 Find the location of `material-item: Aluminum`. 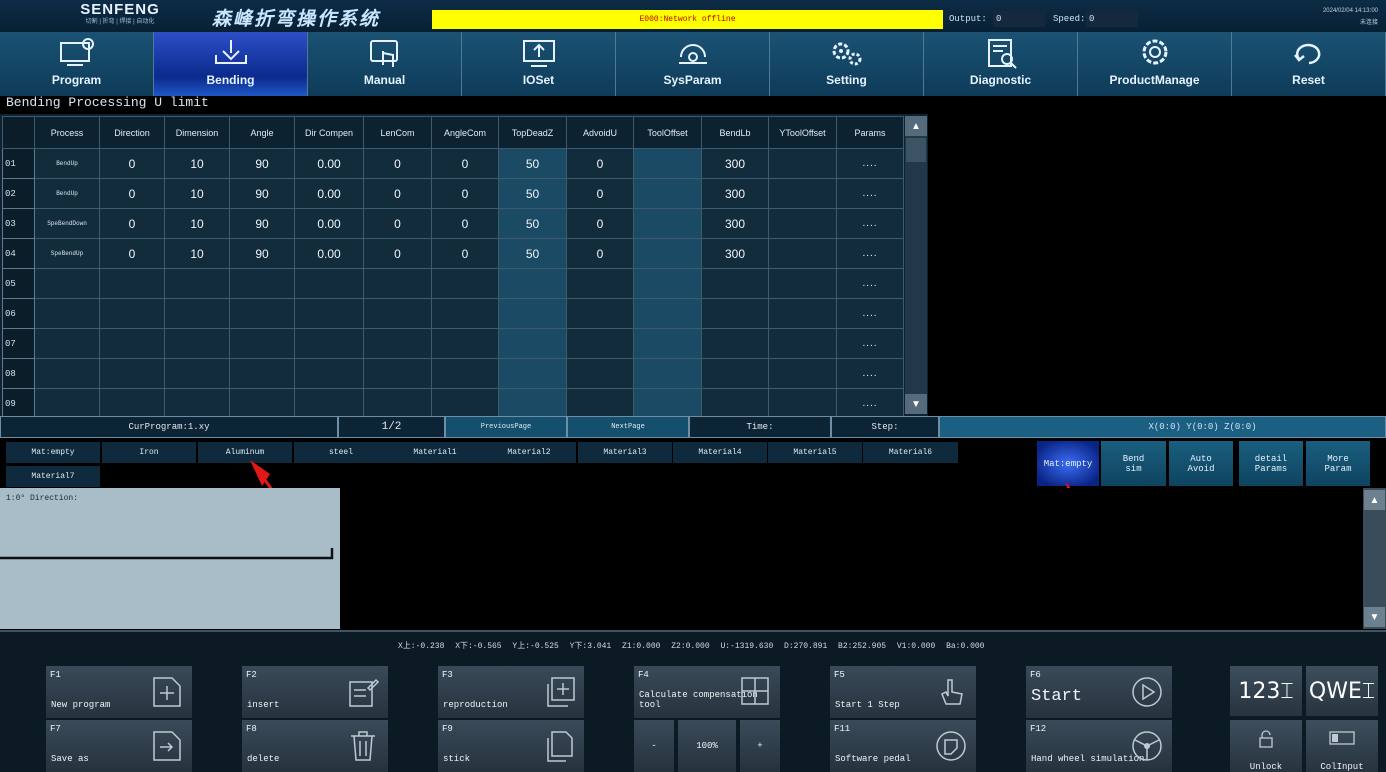

material-item: Aluminum is located at coordinates (245, 452).